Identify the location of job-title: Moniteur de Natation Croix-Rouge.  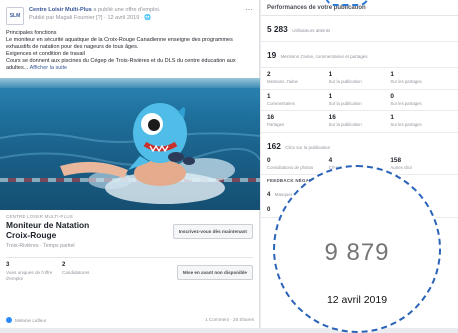
(60, 230).